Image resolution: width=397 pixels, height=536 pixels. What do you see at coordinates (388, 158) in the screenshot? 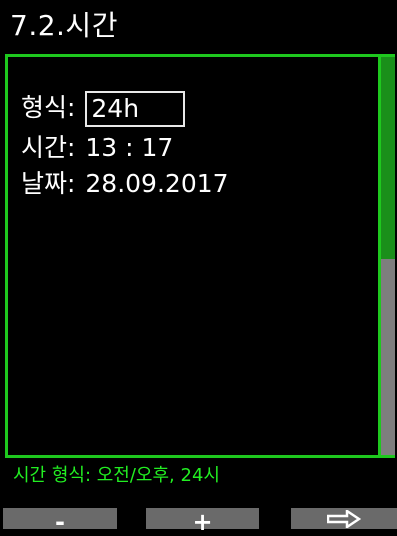
I see `scrollbar-thumb` at bounding box center [388, 158].